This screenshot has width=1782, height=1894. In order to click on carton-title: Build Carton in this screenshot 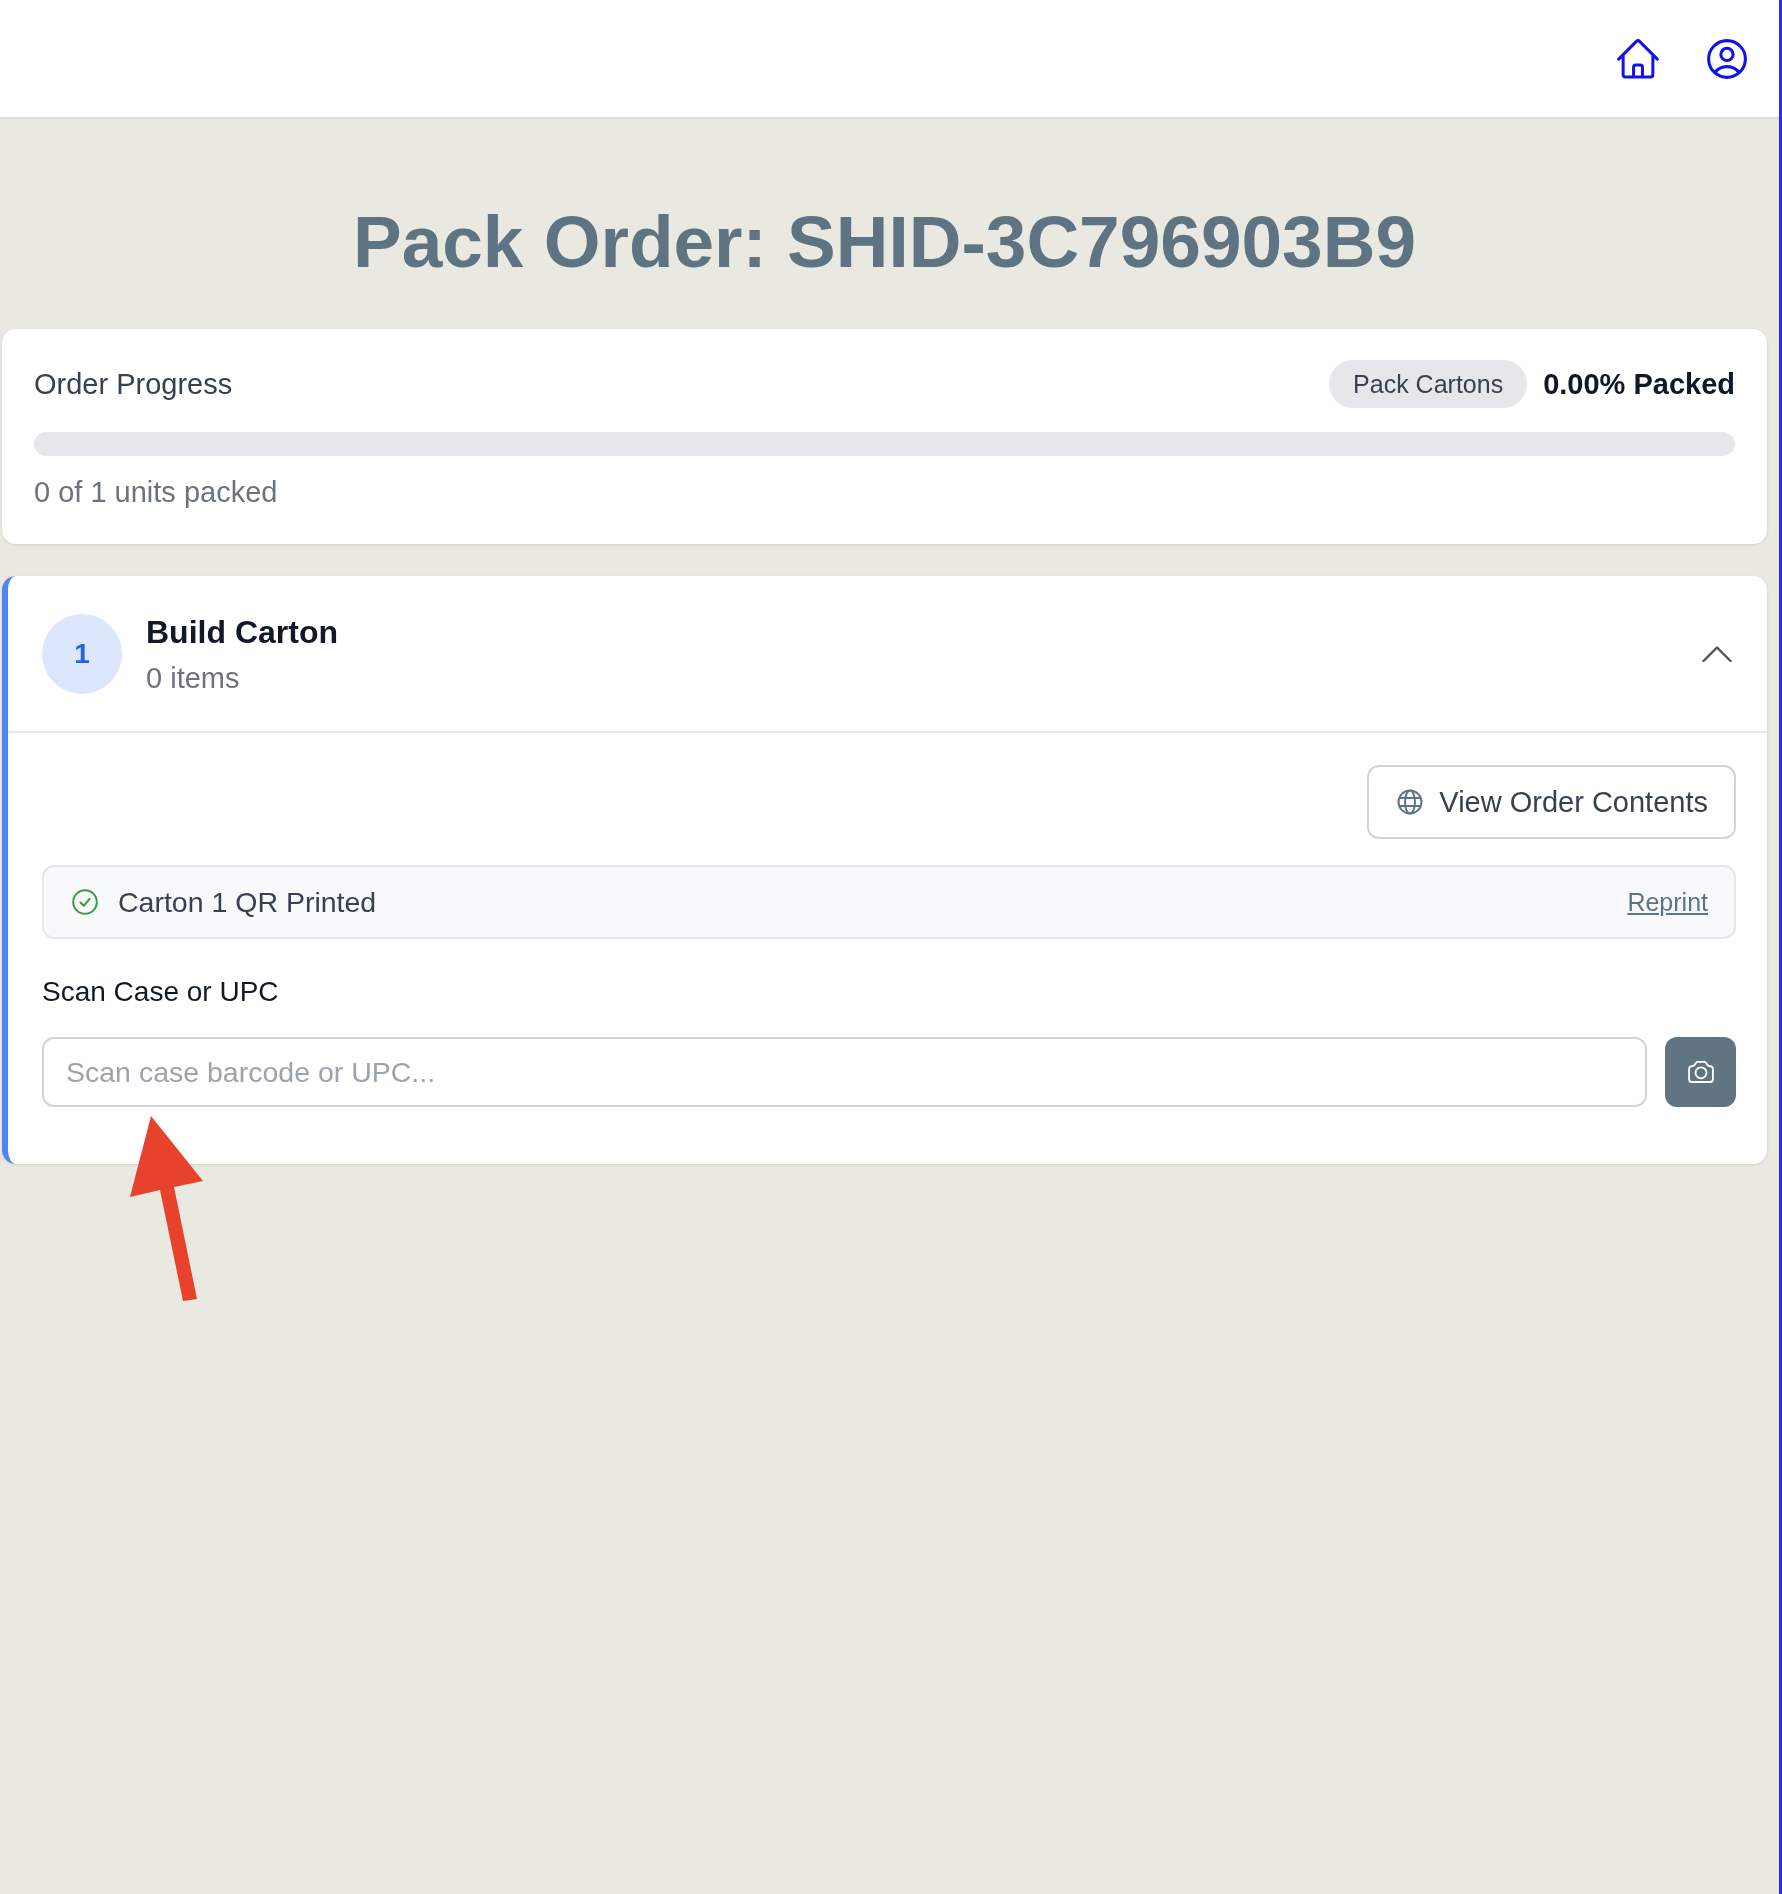, I will do `click(242, 632)`.